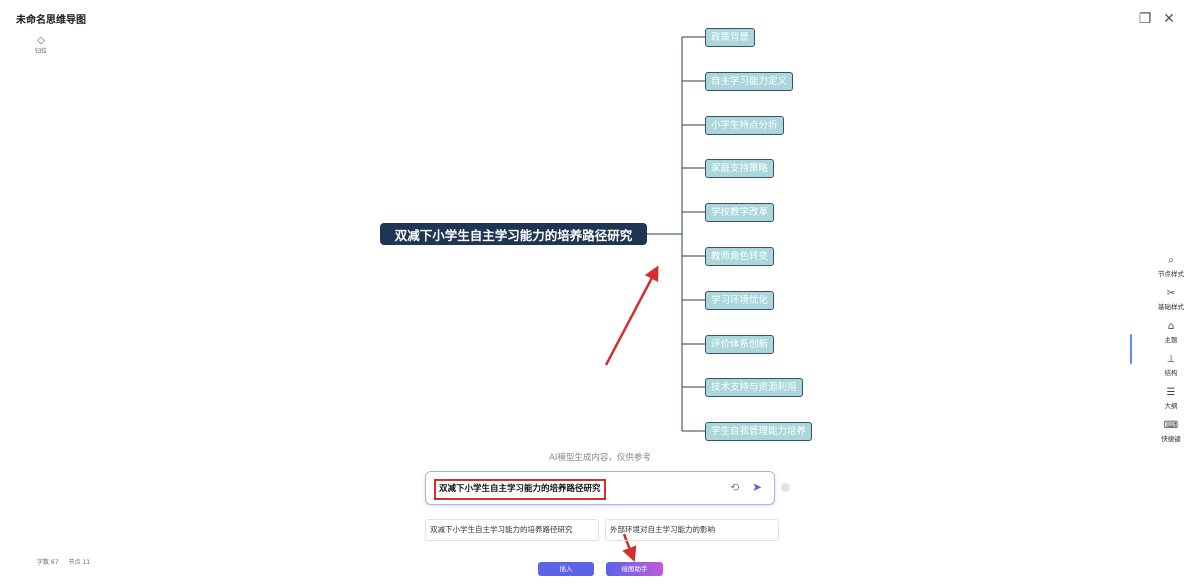 The width and height of the screenshot is (1200, 586). I want to click on prompt-input-box: 双减下小学生自主学习能力的培养路径研究 ⟲ ➤, so click(600, 488).